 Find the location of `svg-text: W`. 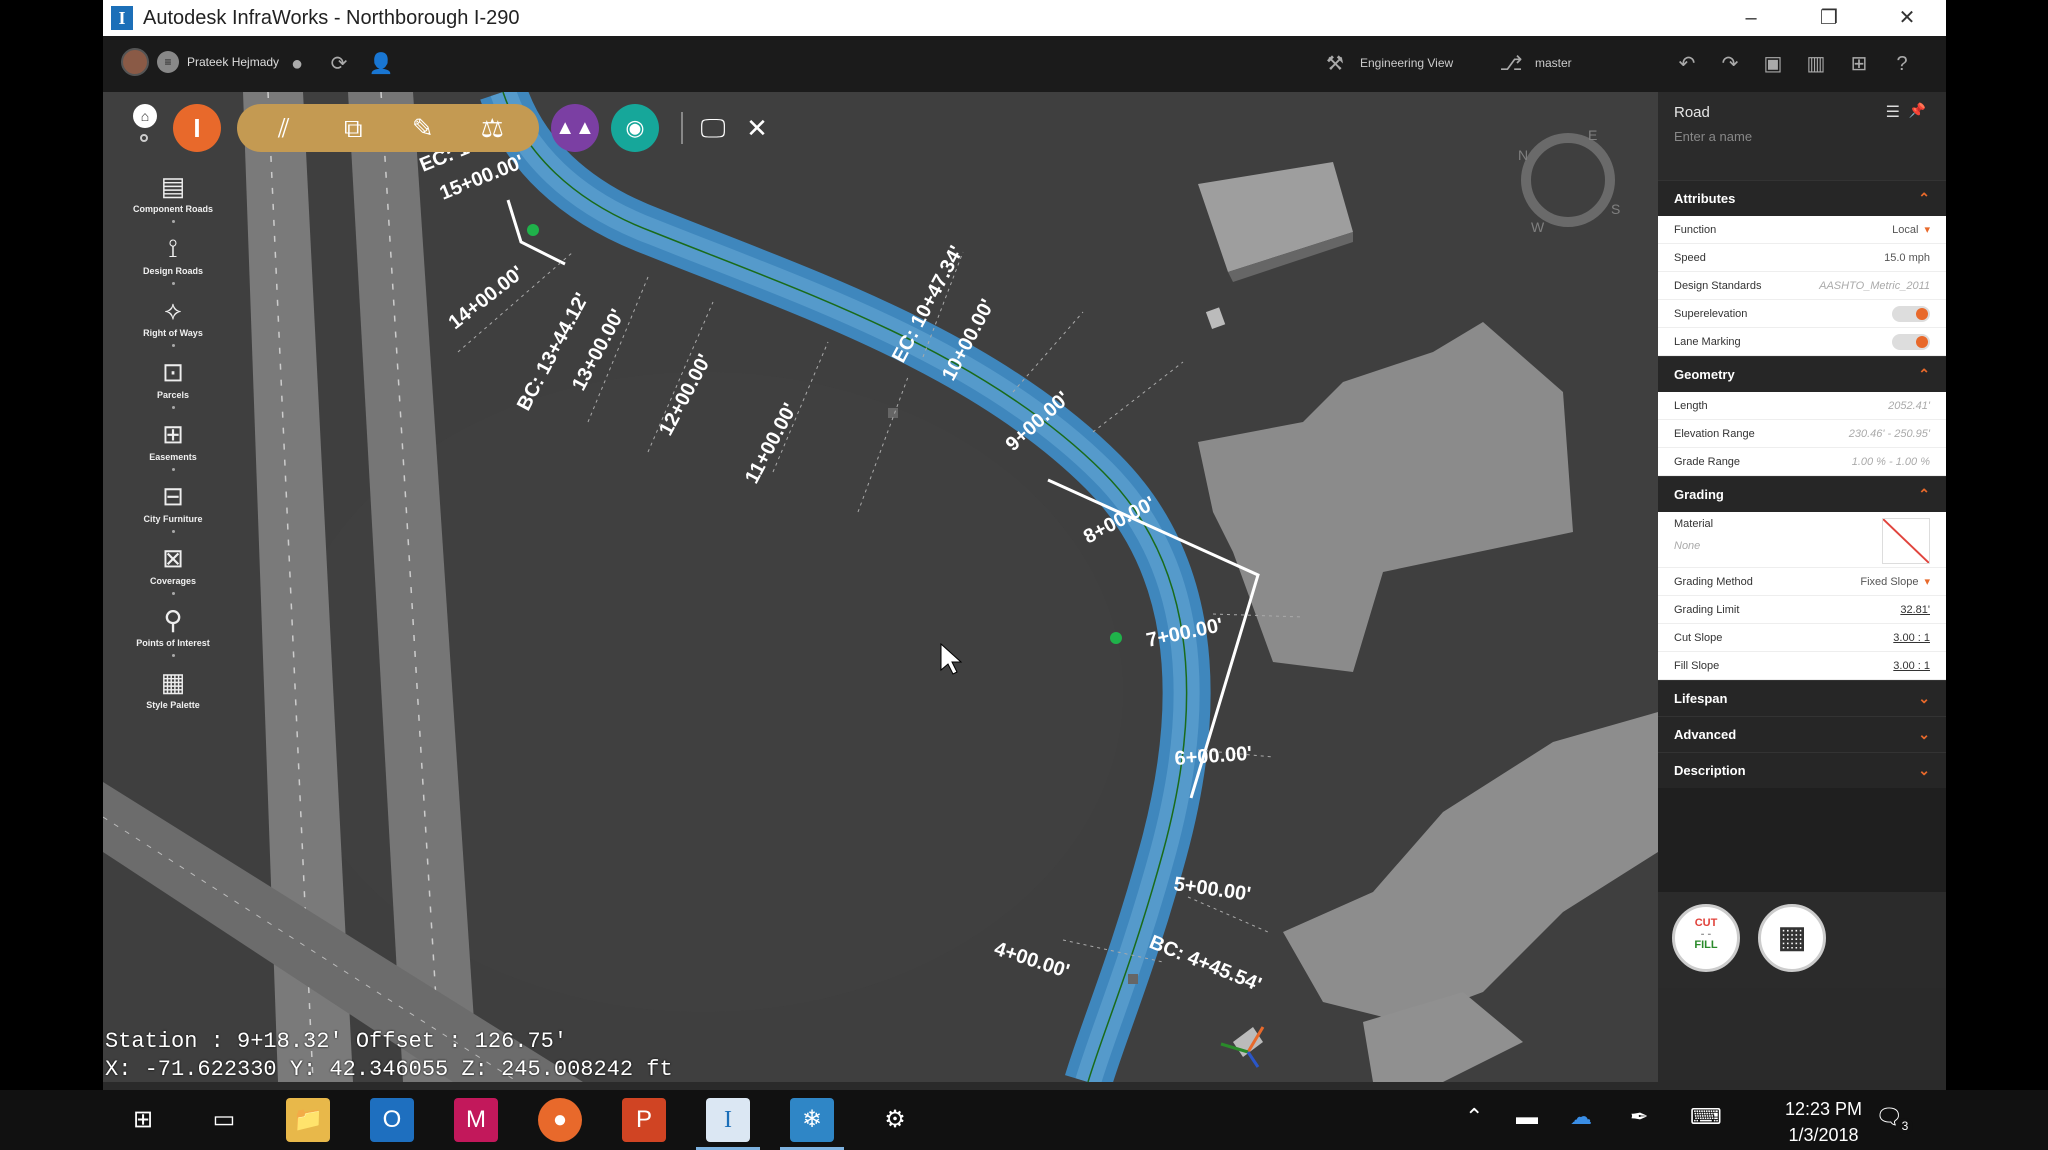

svg-text: W is located at coordinates (1538, 227).